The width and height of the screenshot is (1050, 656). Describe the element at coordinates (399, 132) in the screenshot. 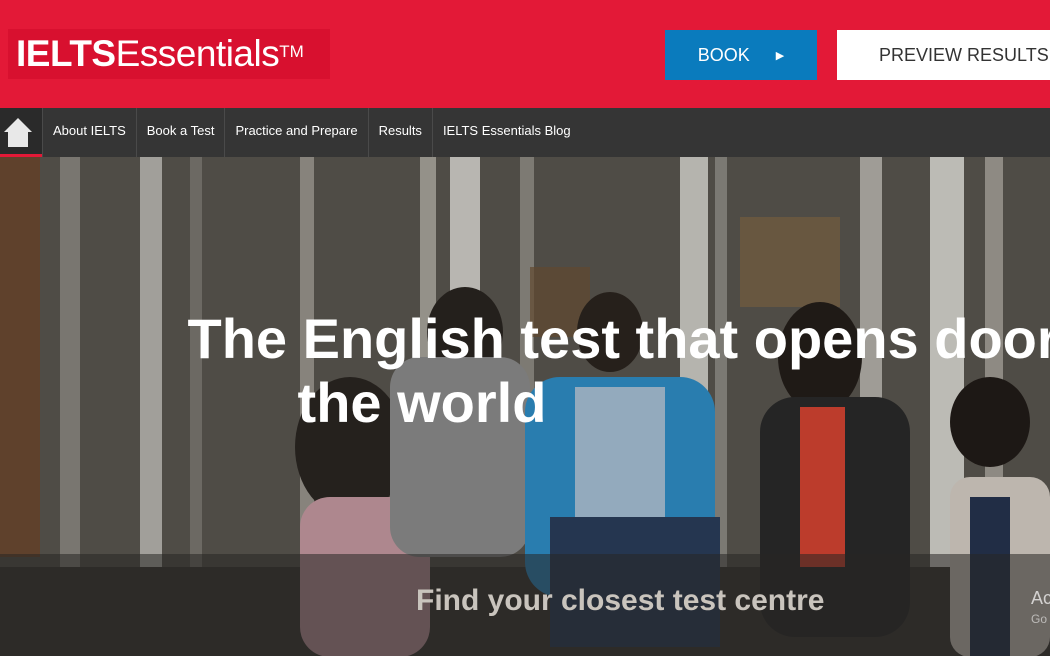

I see `nav-item-results: Results` at that location.